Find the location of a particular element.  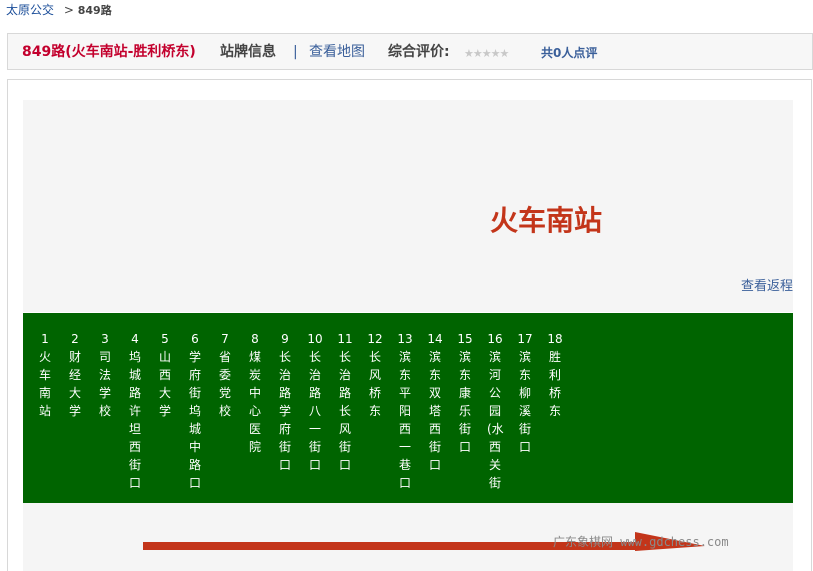

stop-number: 6 is located at coordinates (195, 339).